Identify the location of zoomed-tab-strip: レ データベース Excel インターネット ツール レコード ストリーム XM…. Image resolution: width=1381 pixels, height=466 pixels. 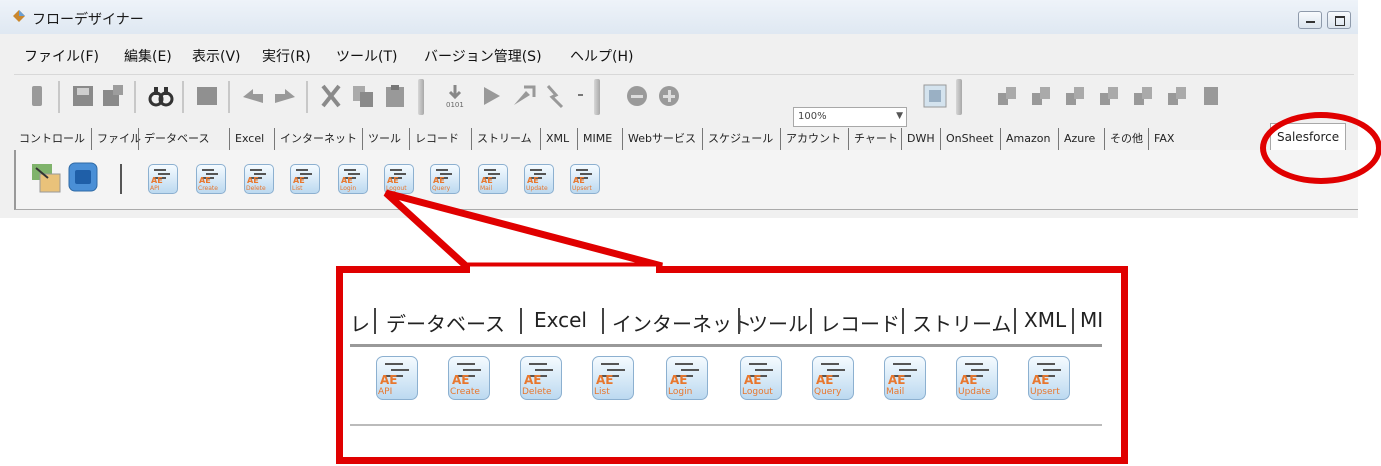
(726, 322).